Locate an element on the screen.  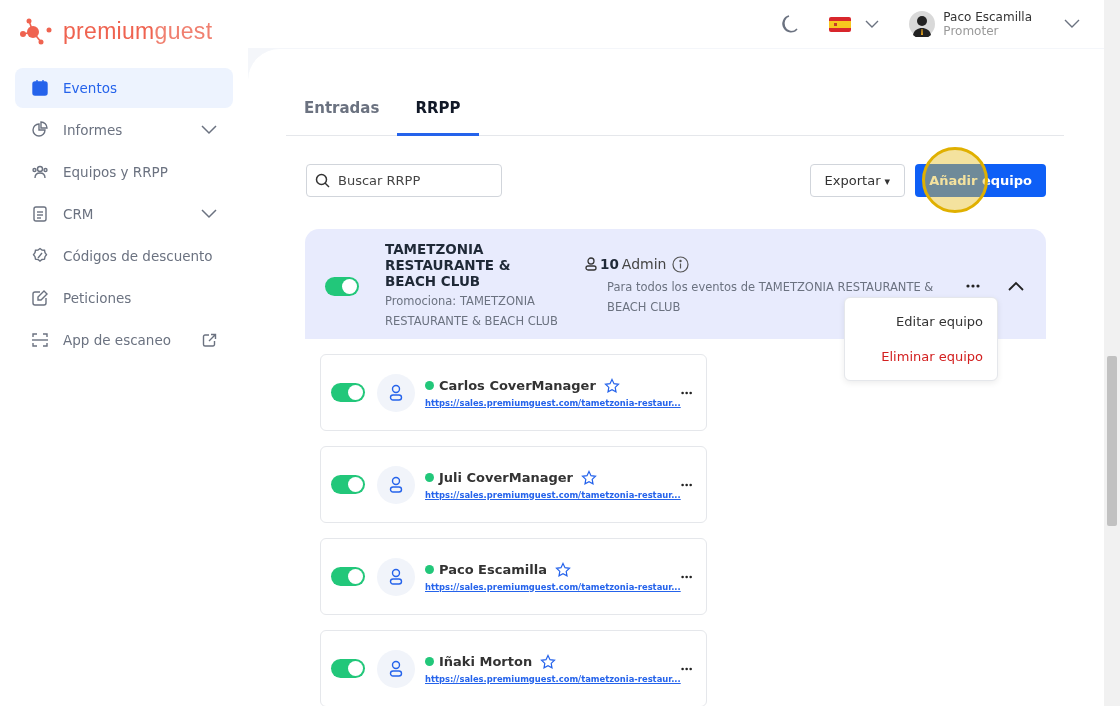
sidebar-item: CRM is located at coordinates (124, 214).